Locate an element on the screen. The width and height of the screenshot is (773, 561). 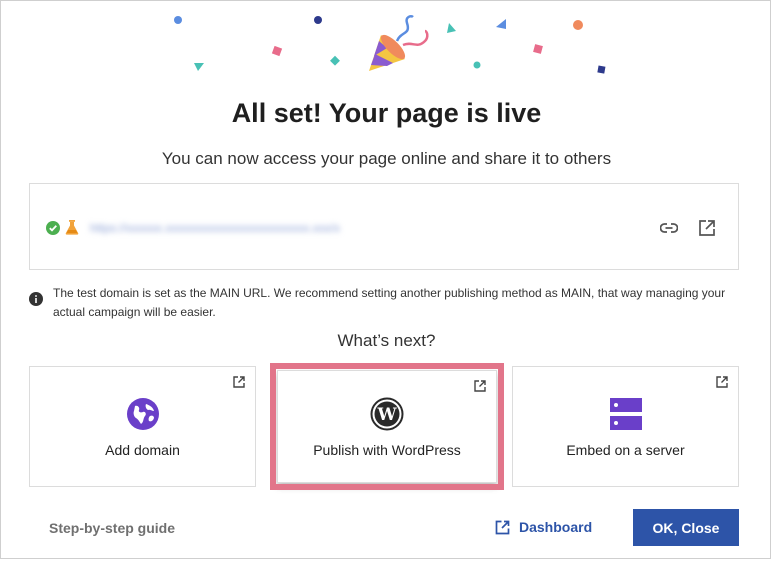
party-popper-icon is located at coordinates (399, 43).